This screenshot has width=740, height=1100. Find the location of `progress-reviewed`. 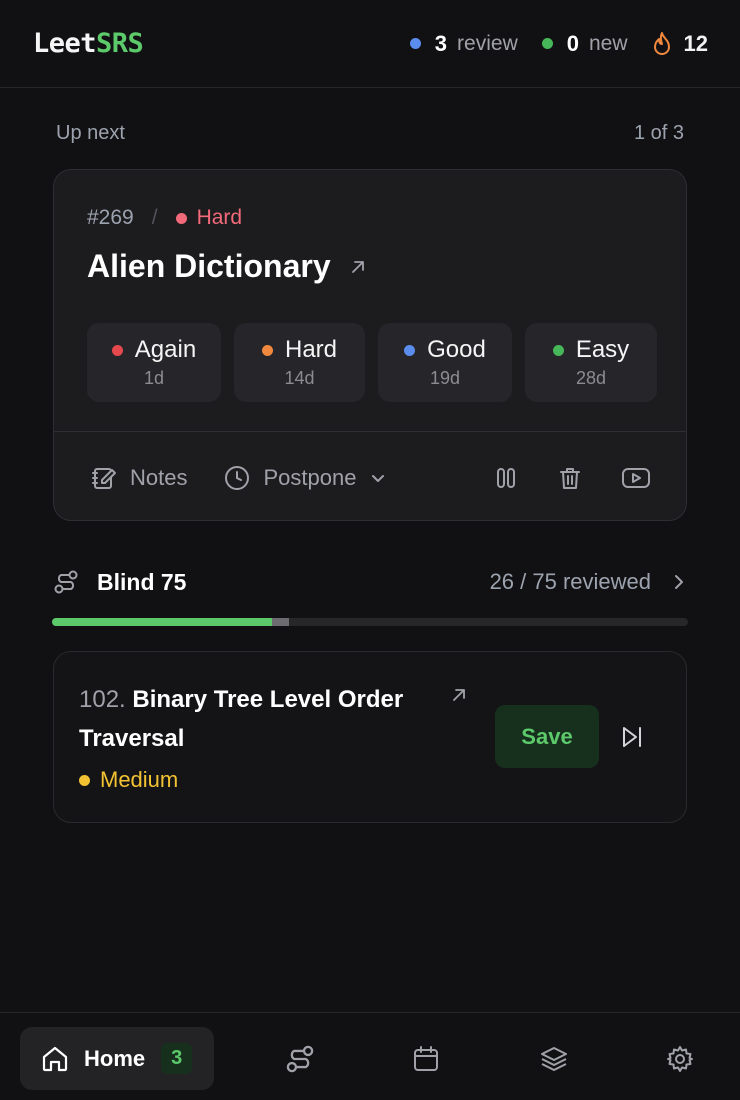

progress-reviewed is located at coordinates (162, 622).